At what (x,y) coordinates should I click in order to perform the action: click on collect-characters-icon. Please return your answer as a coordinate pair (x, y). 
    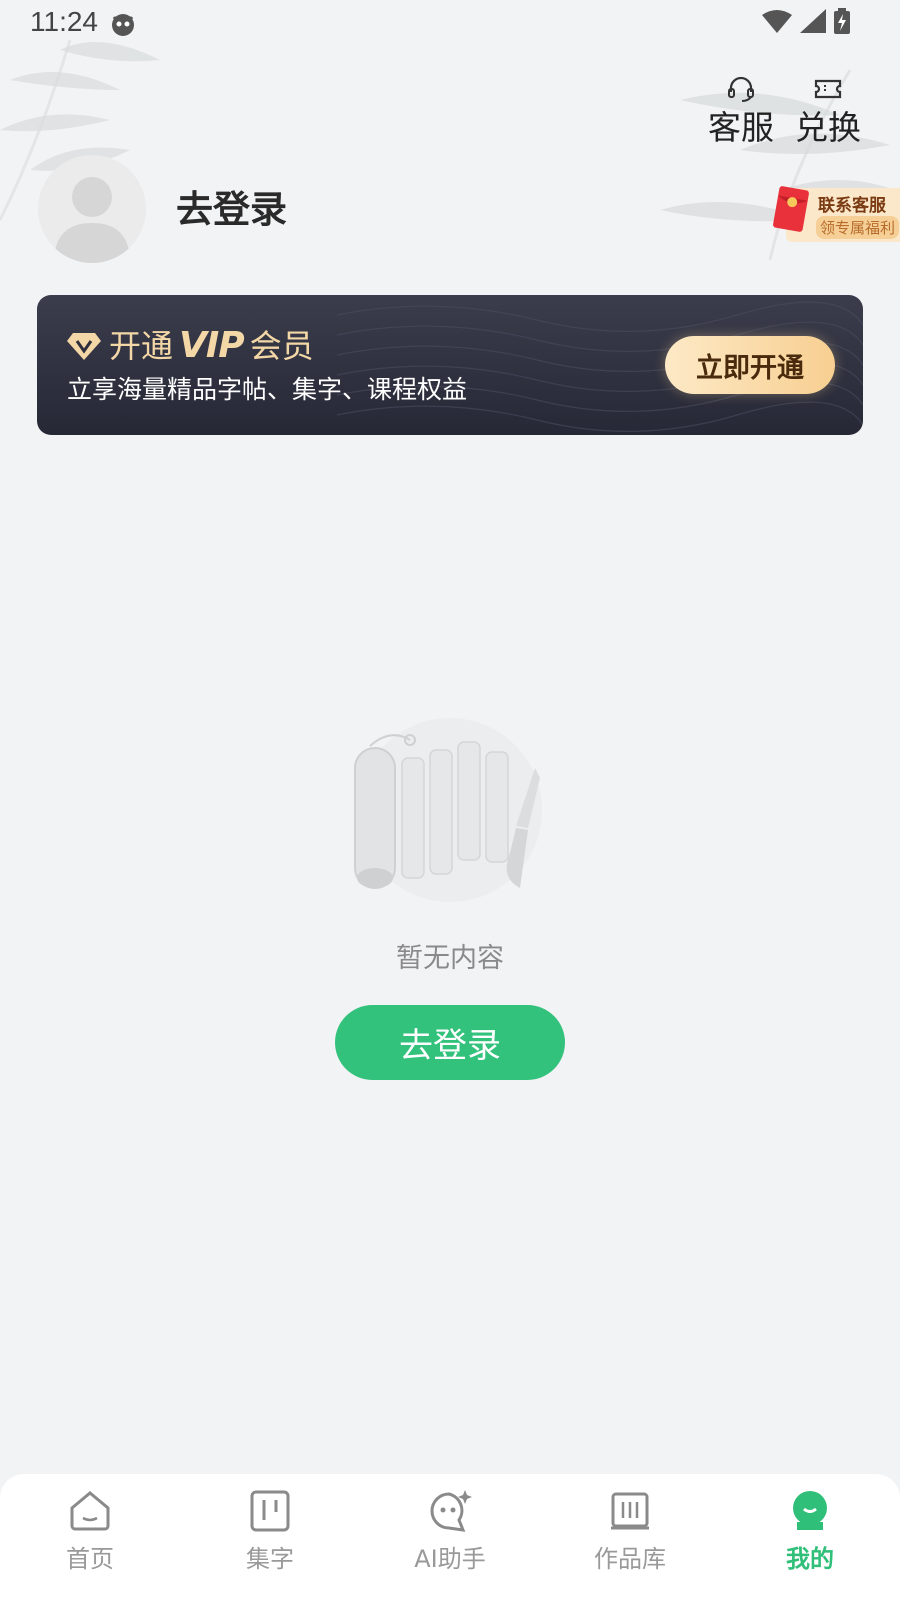
    Looking at the image, I should click on (270, 1511).